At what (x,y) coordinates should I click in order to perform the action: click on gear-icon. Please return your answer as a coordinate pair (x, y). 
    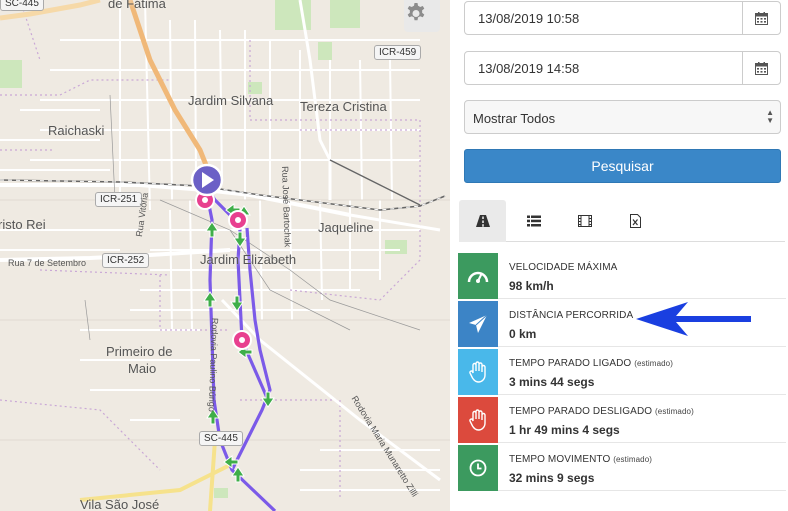
    Looking at the image, I should click on (416, 12).